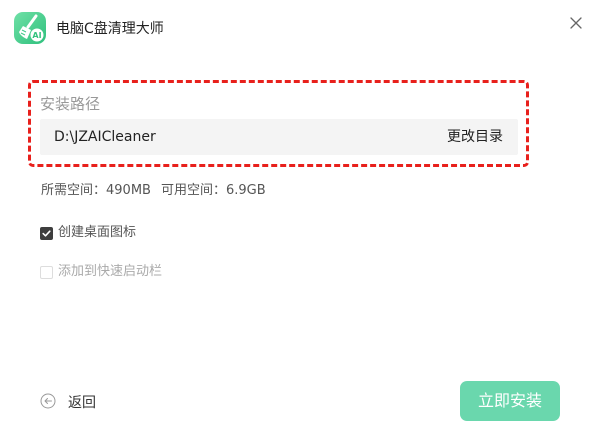 This screenshot has width=599, height=438. Describe the element at coordinates (193, 190) in the screenshot. I see `available-space-label: 可用空间：` at that location.